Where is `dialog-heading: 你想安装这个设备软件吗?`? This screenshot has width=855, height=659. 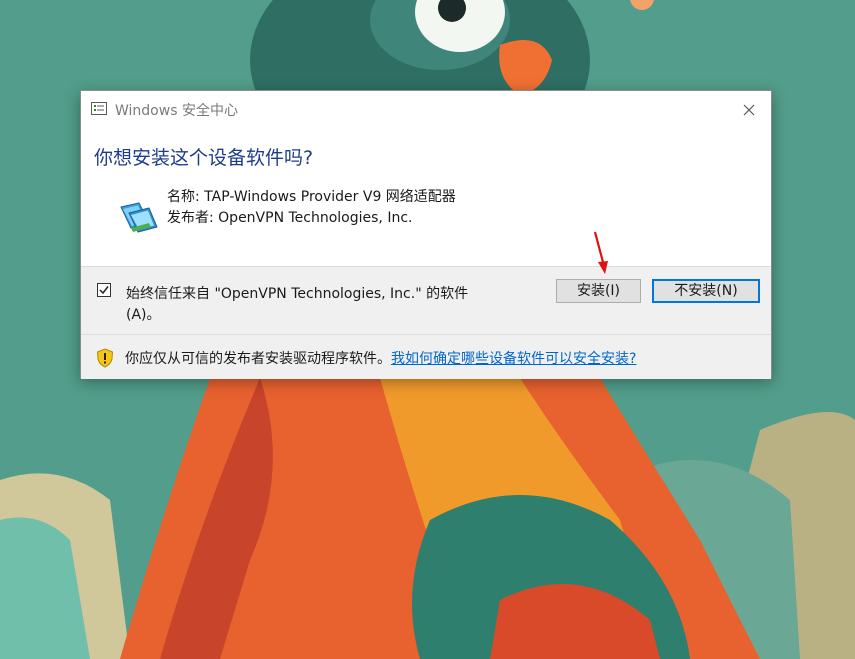
dialog-heading: 你想安装这个设备软件吗? is located at coordinates (204, 158).